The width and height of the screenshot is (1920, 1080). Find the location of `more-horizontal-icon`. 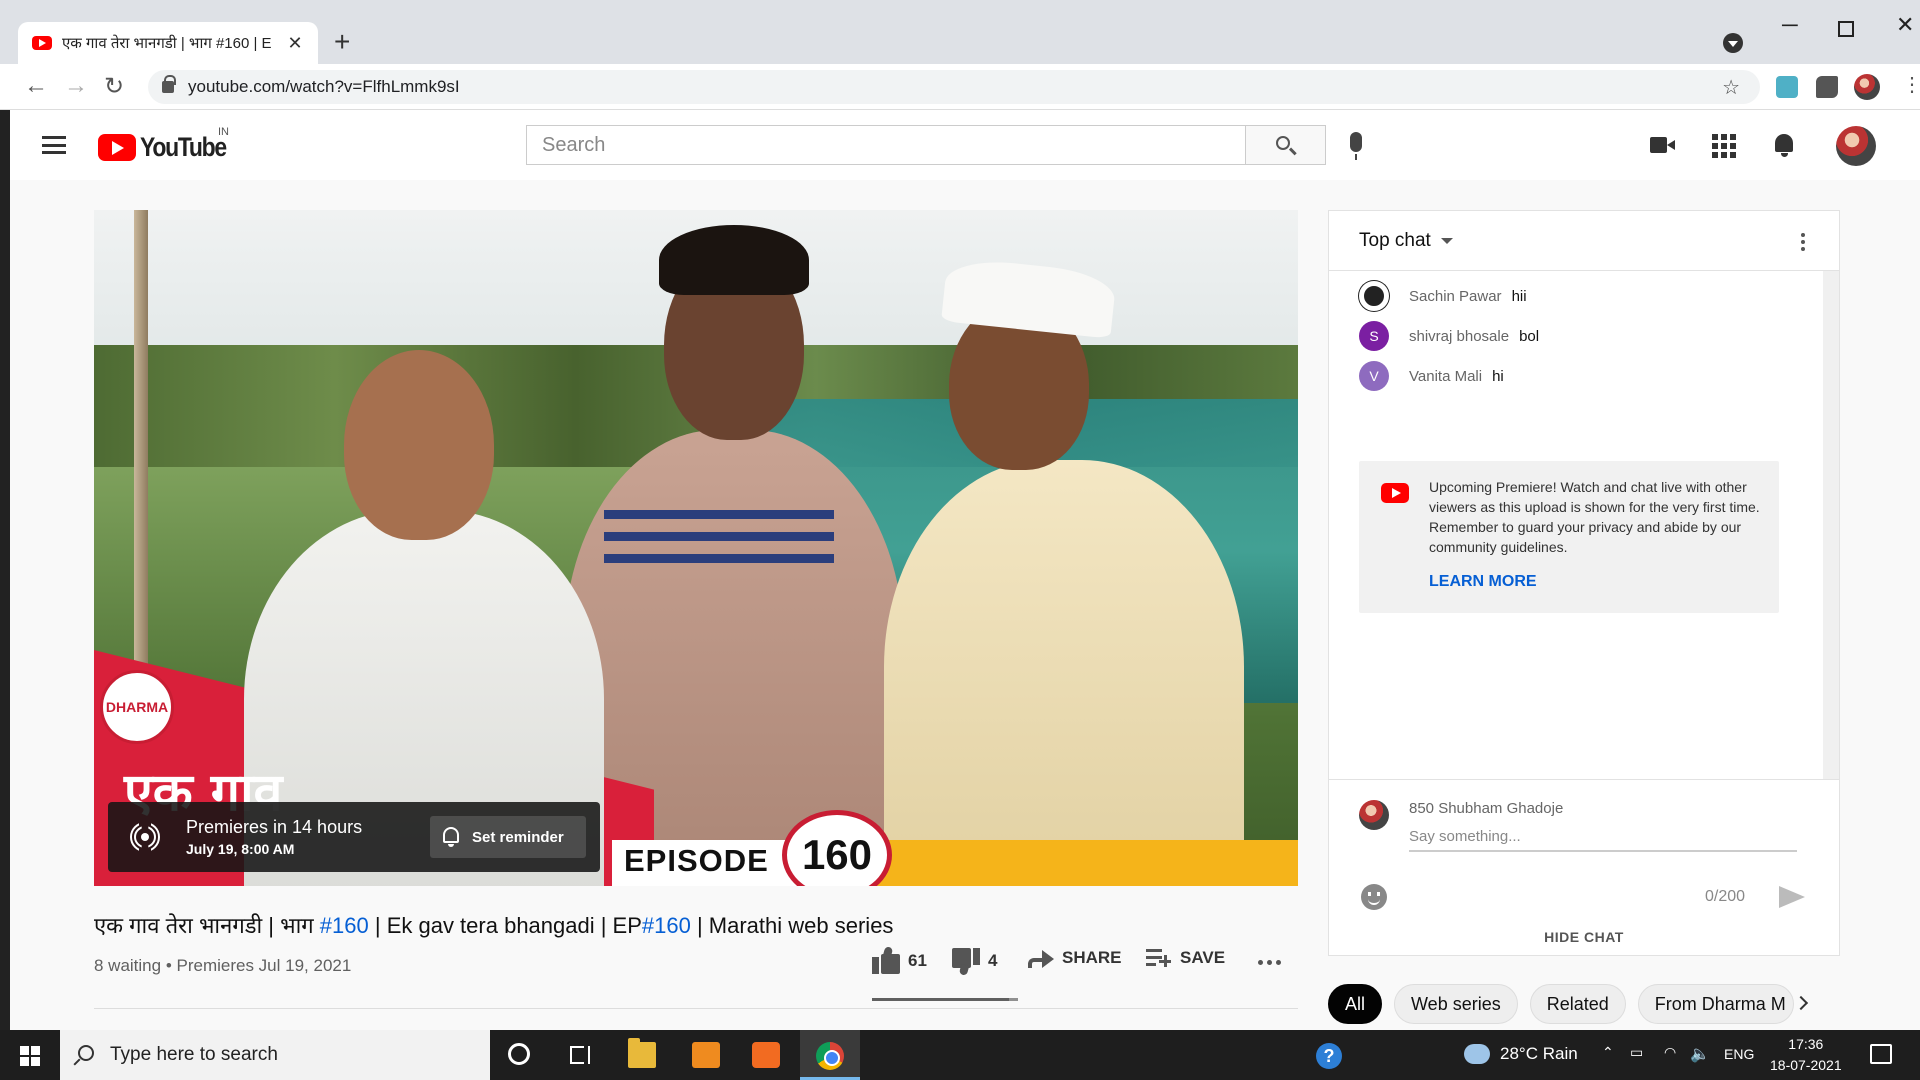

more-horizontal-icon is located at coordinates (1269, 962).